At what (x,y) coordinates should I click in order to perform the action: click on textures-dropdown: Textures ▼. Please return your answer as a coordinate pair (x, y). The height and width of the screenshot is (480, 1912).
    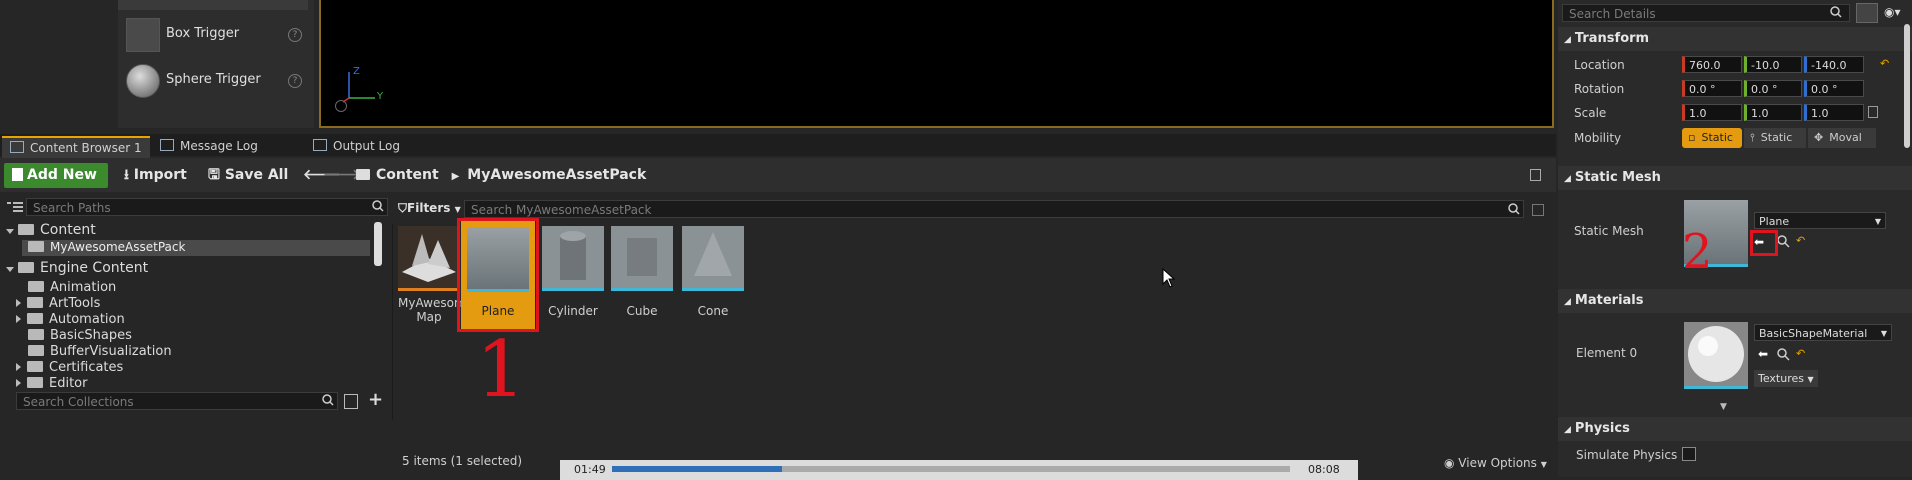
    Looking at the image, I should click on (1786, 378).